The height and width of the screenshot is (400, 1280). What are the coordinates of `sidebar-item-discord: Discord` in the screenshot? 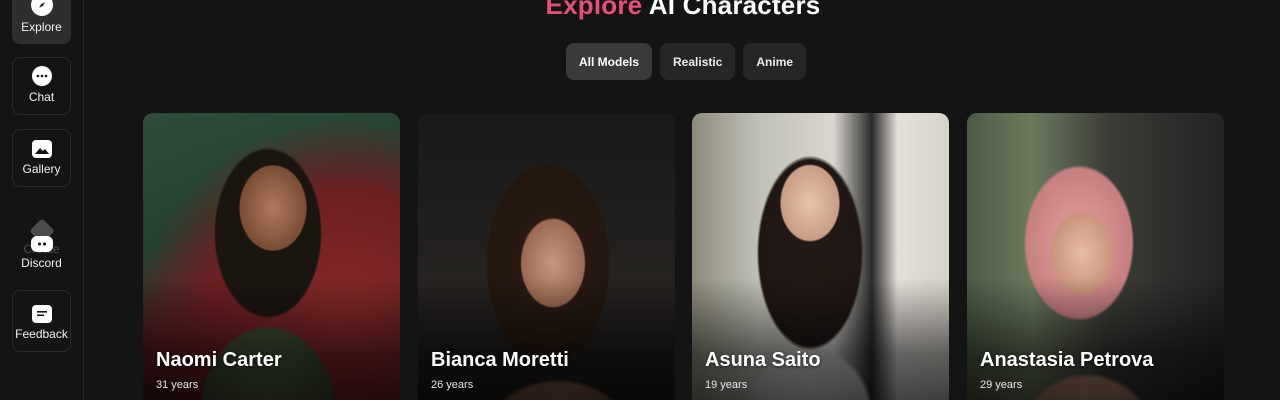 It's located at (41, 251).